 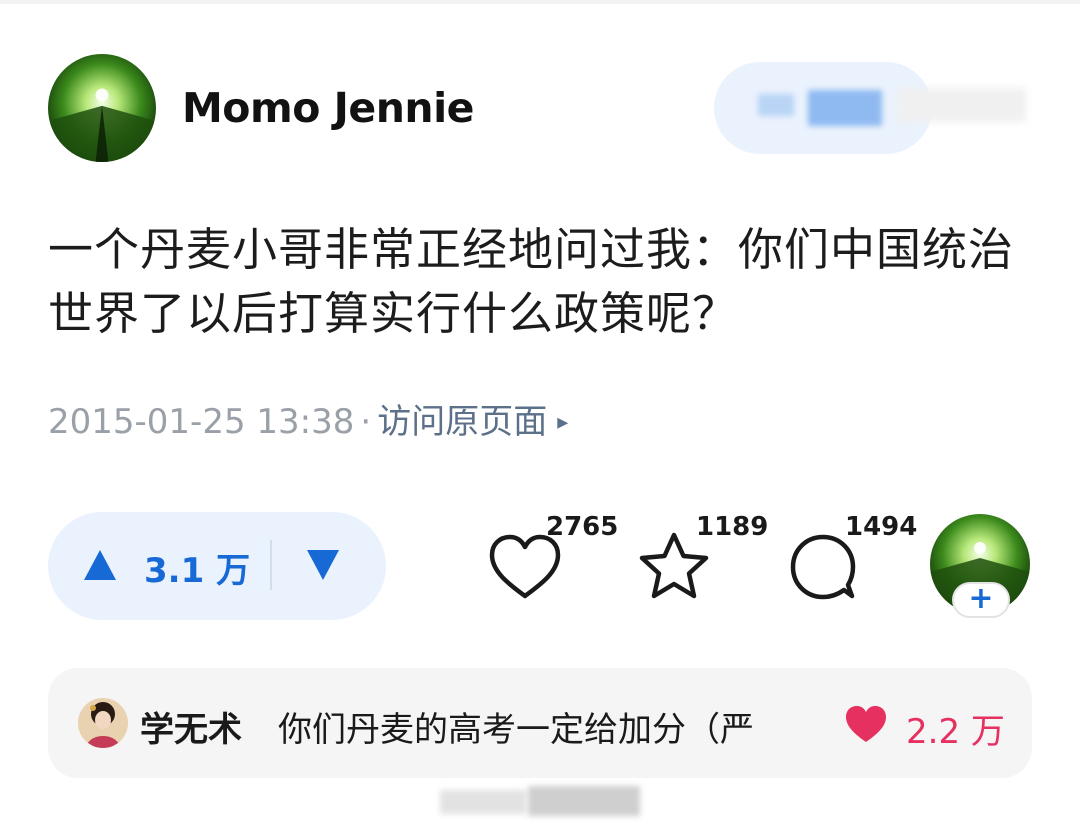 What do you see at coordinates (100, 565) in the screenshot?
I see `triangle-up-icon` at bounding box center [100, 565].